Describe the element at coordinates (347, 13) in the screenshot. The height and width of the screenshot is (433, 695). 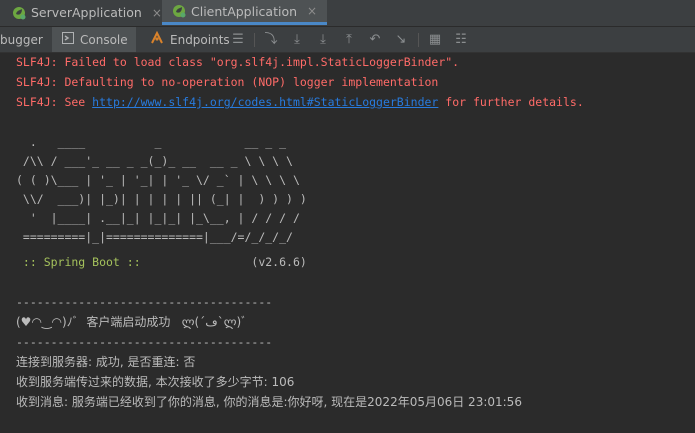
I see `run-tab-bar: ServerApplication × ClientApplication ×` at that location.